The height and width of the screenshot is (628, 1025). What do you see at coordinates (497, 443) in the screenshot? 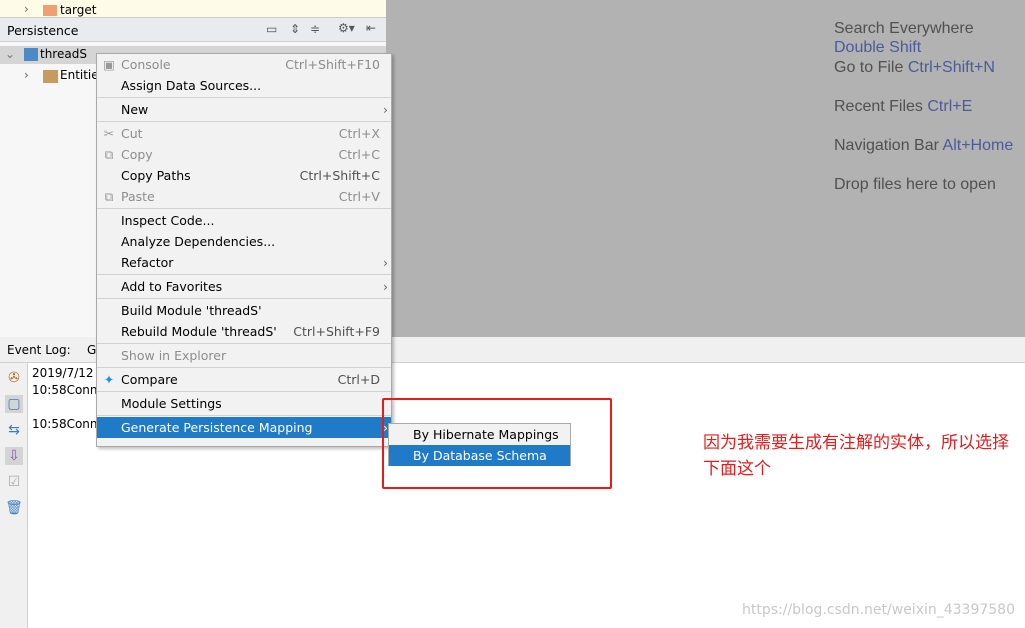
I see `annotation-highlight-box` at bounding box center [497, 443].